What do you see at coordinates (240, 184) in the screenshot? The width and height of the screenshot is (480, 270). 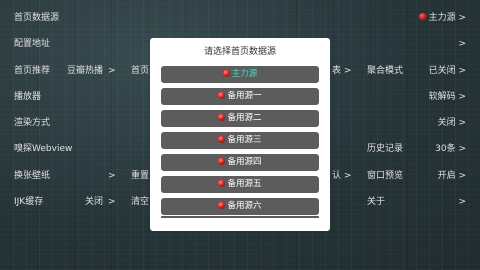 I see `option-backup-source-5: 备用源五` at bounding box center [240, 184].